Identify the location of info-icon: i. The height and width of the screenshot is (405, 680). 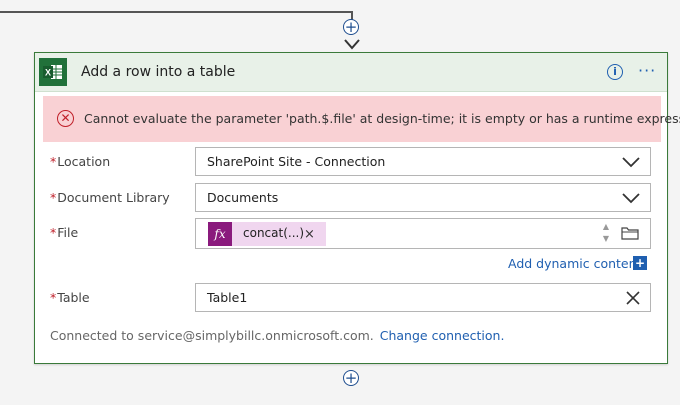
(615, 72).